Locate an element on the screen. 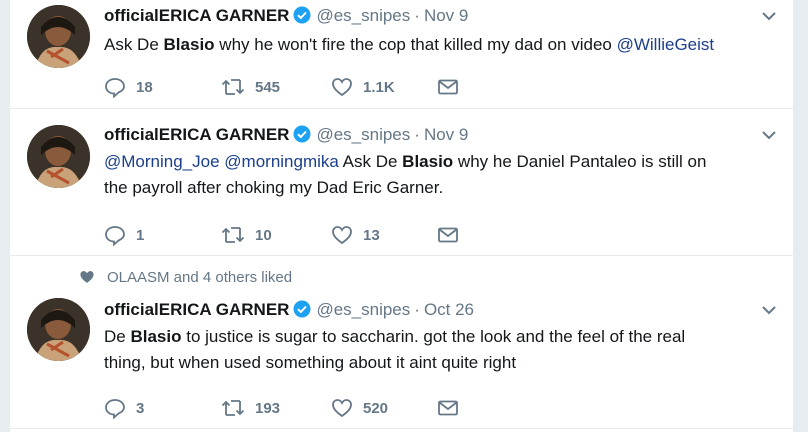 The width and height of the screenshot is (808, 432). heart-filled-icon is located at coordinates (87, 277).